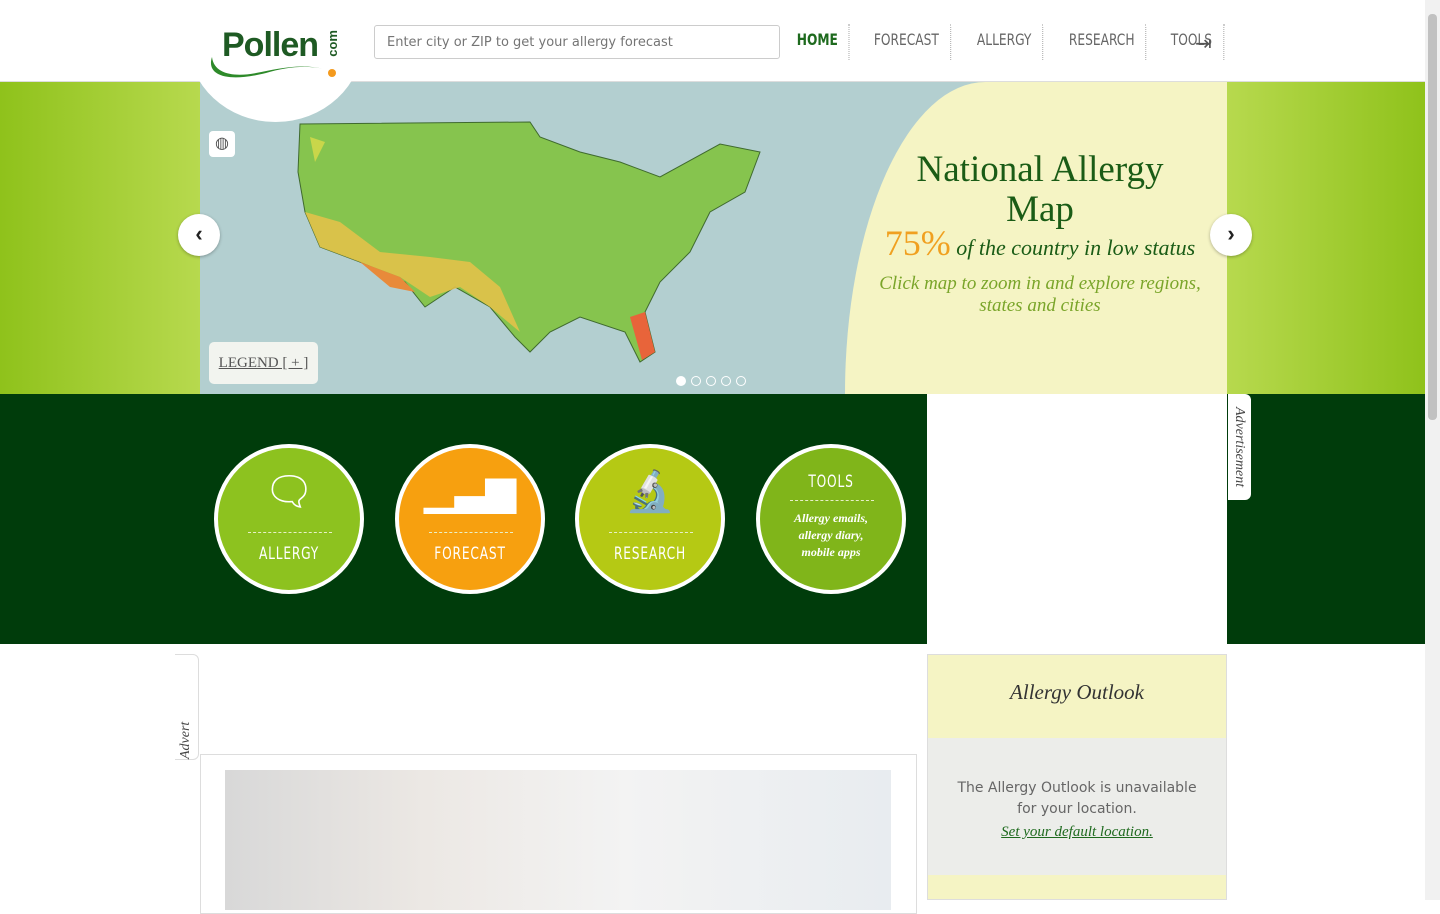 The height and width of the screenshot is (914, 1440). Describe the element at coordinates (650, 492) in the screenshot. I see `microscope-icon: 🔬` at that location.